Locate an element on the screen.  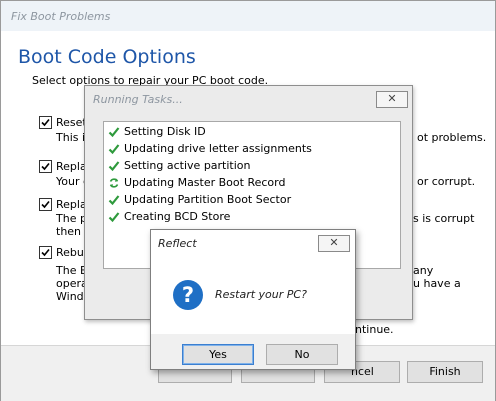
task-label: Setting Disk ID is located at coordinates (165, 131).